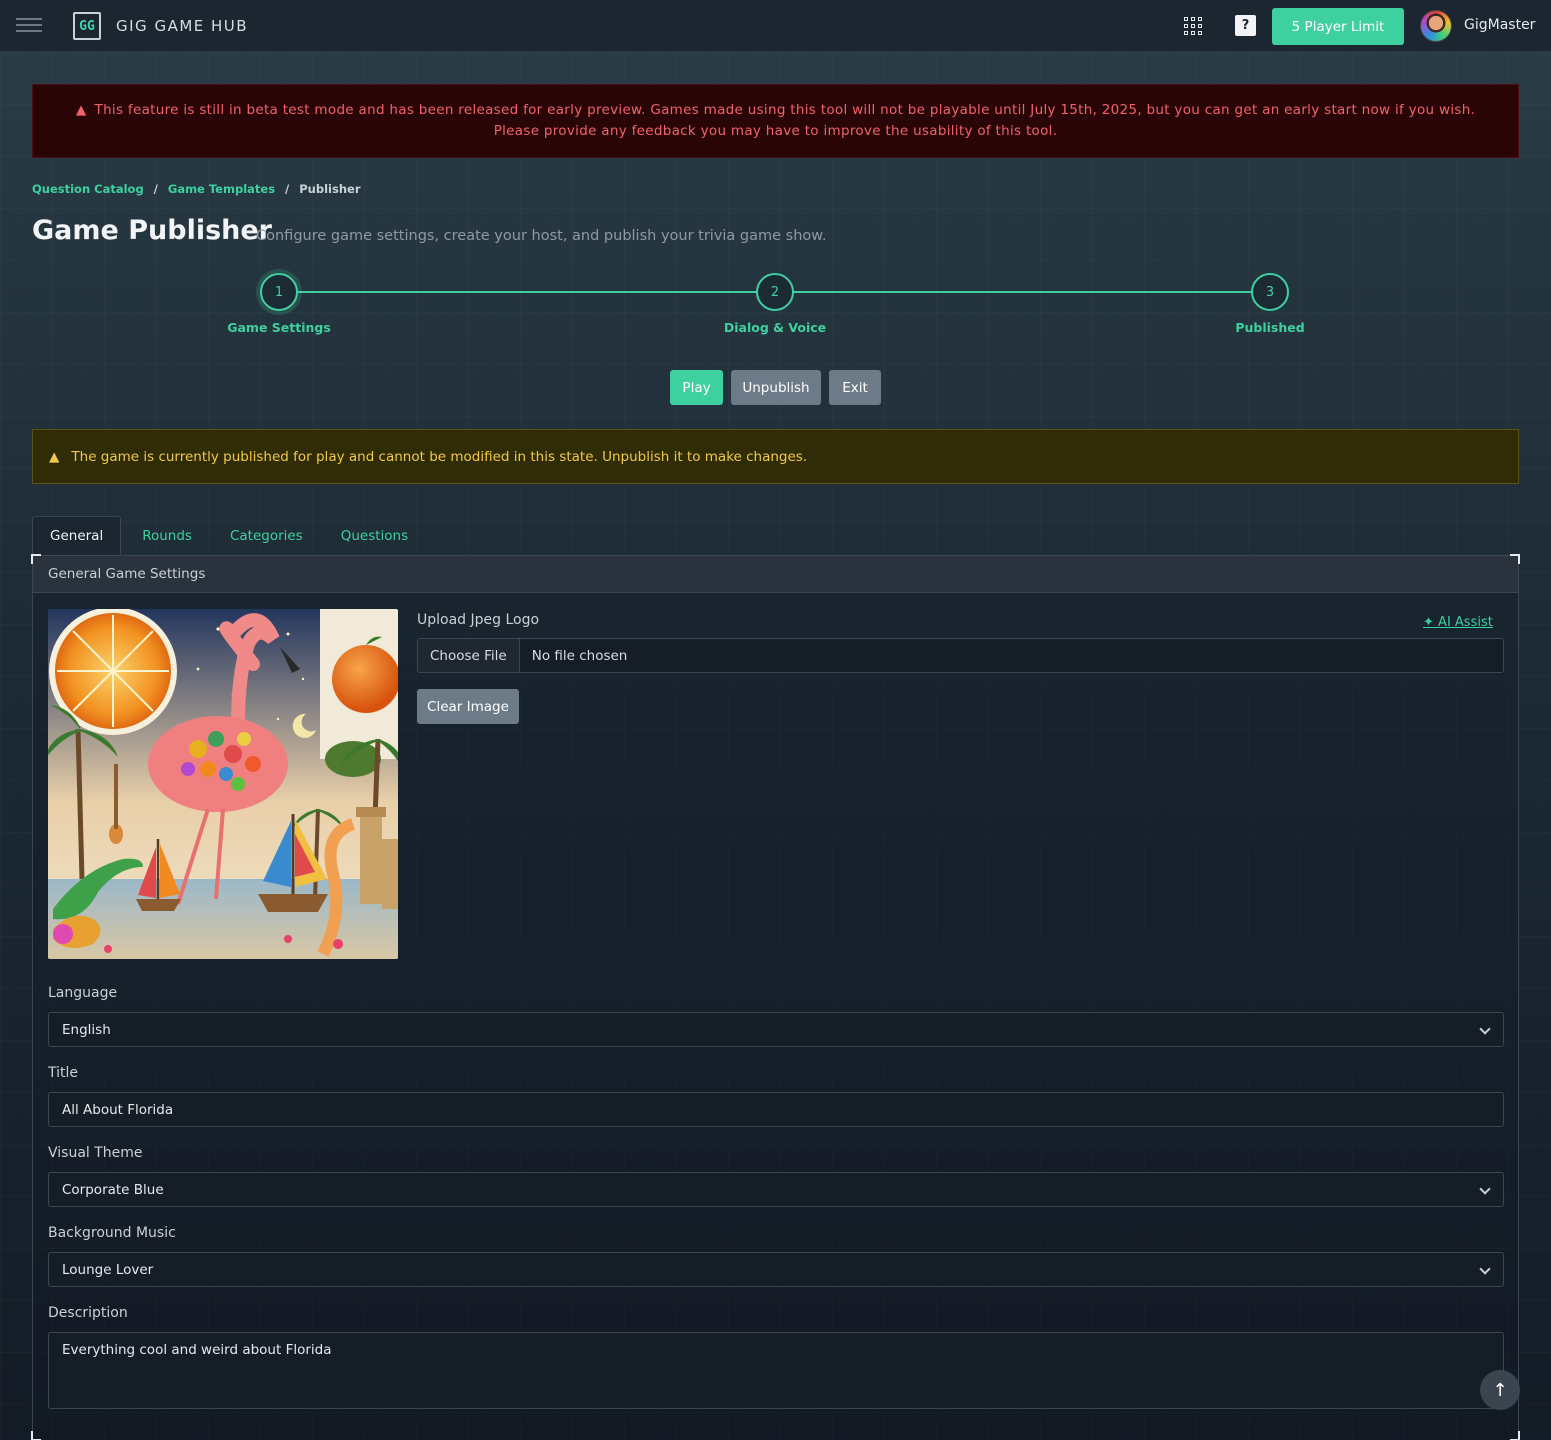  Describe the element at coordinates (88, 1313) in the screenshot. I see `description-label: Description` at that location.